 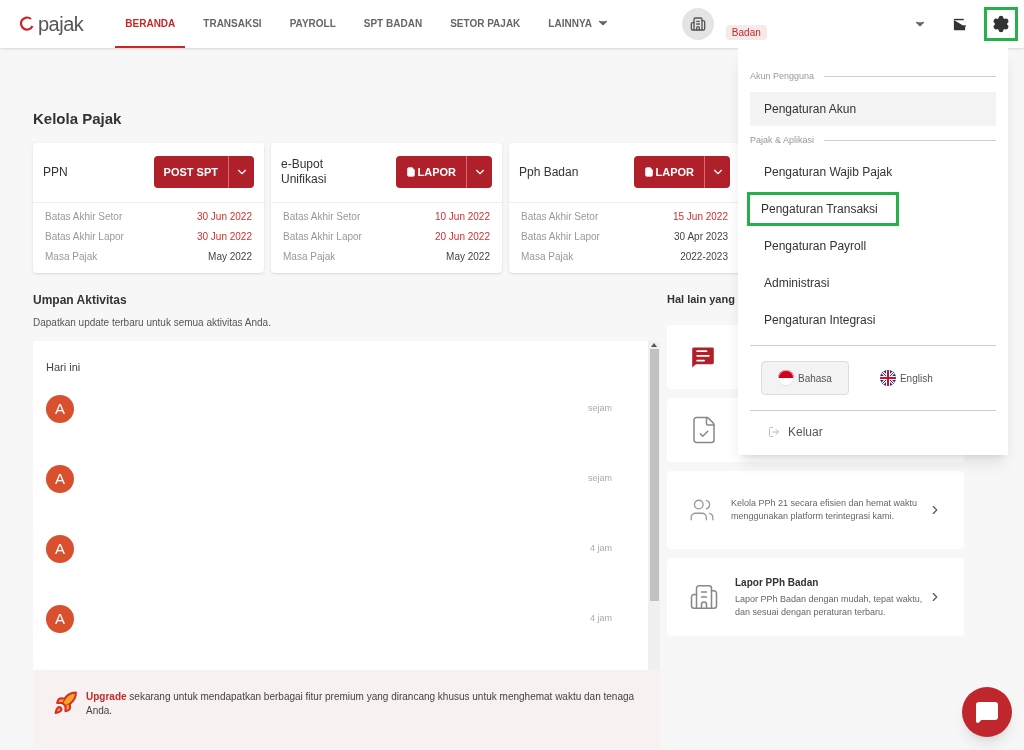 What do you see at coordinates (80, 300) in the screenshot?
I see `section-title: Umpan Aktivitas` at bounding box center [80, 300].